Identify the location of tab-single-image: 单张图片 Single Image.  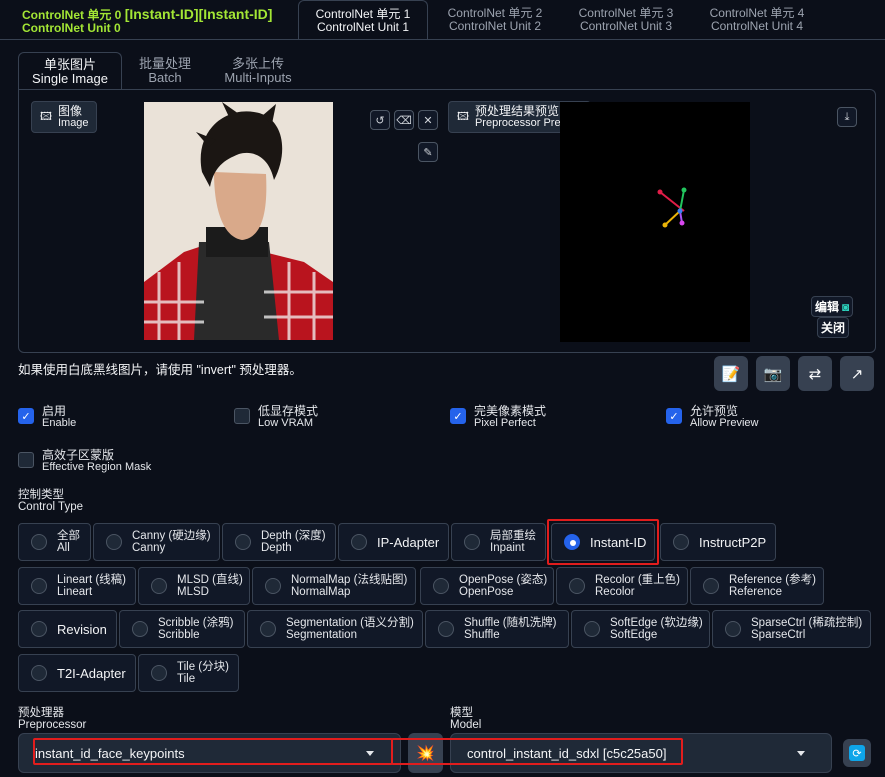
(70, 71).